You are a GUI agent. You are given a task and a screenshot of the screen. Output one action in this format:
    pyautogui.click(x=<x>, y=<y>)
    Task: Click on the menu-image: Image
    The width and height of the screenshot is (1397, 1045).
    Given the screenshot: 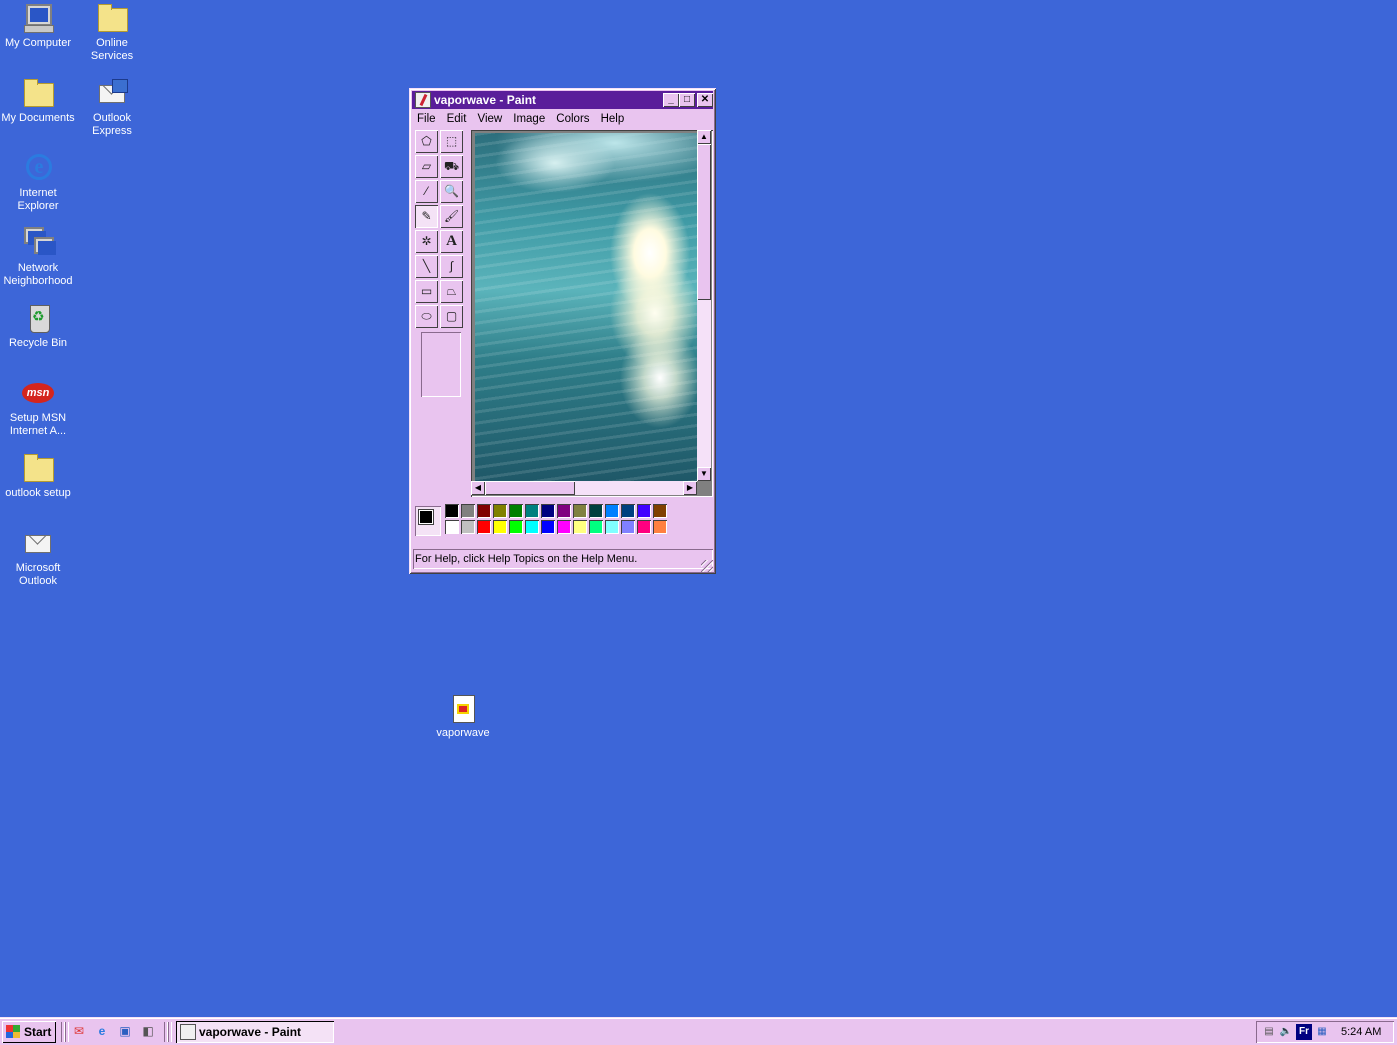 What is the action you would take?
    pyautogui.click(x=529, y=119)
    